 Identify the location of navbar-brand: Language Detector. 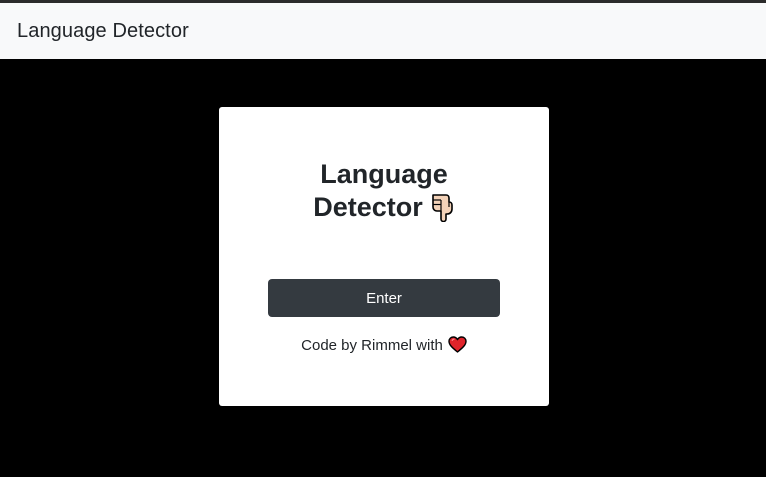
(103, 31).